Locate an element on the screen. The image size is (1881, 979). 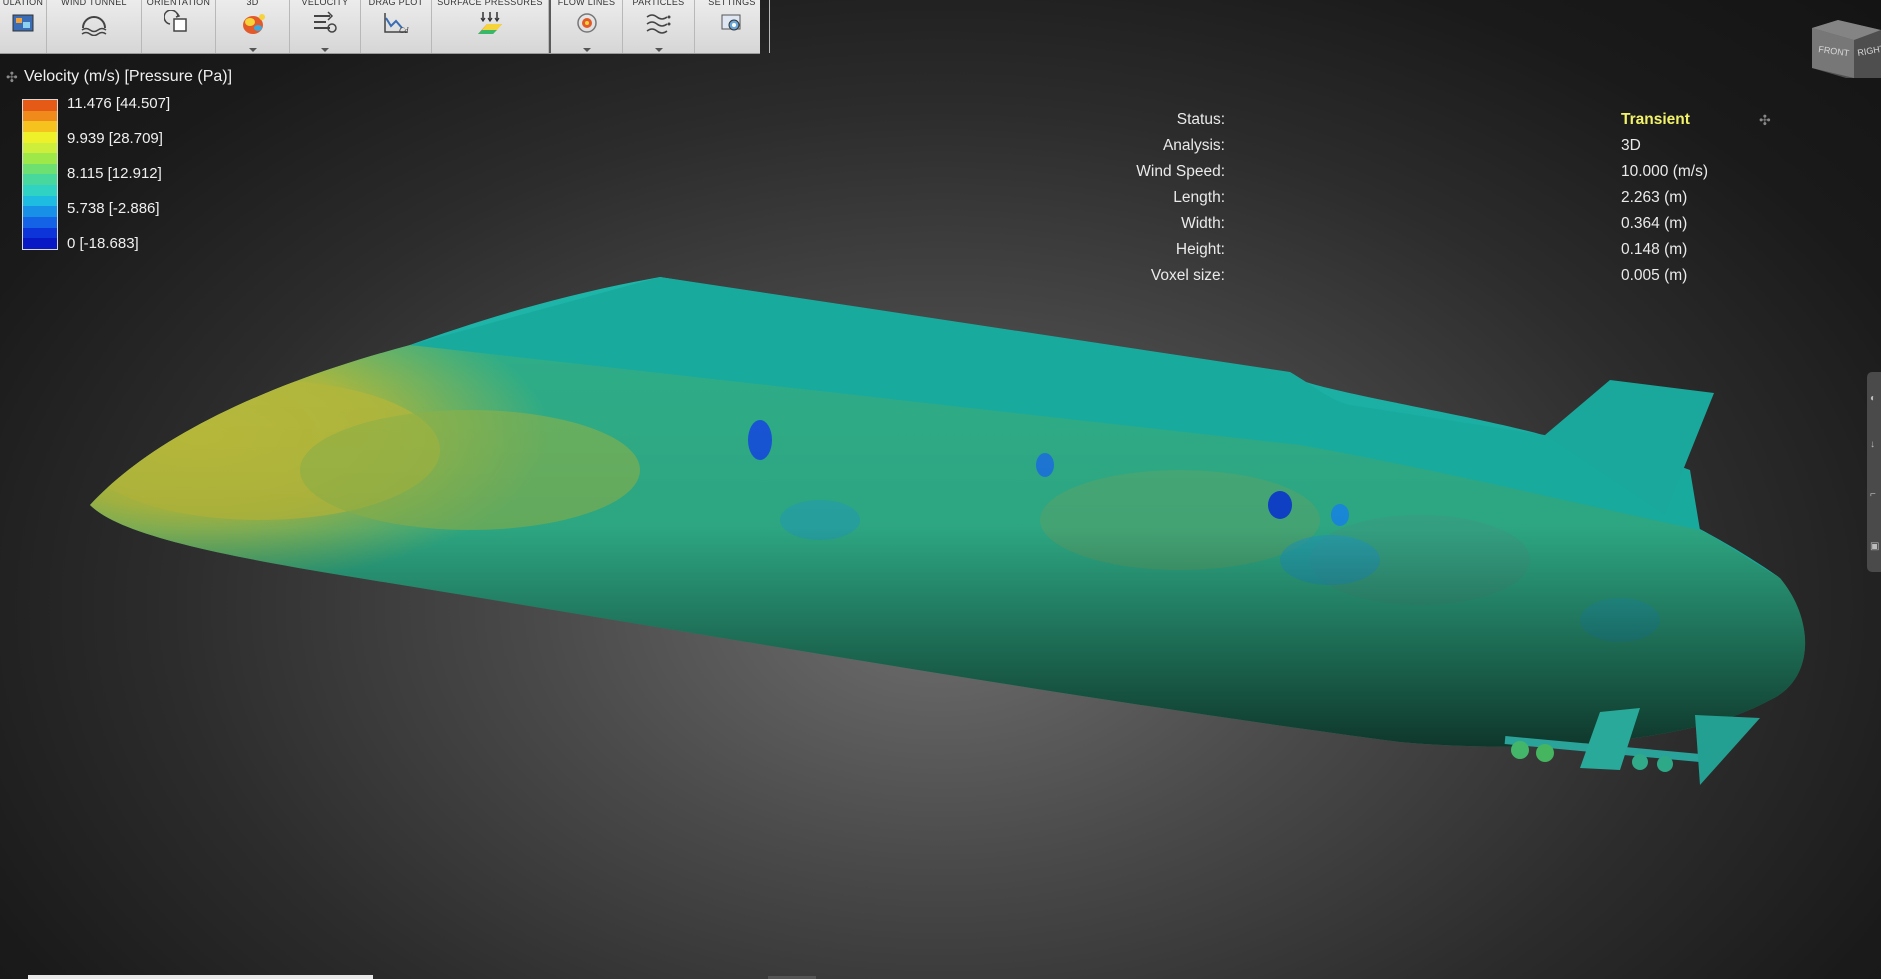
3d-label: 3D is located at coordinates (252, 3).